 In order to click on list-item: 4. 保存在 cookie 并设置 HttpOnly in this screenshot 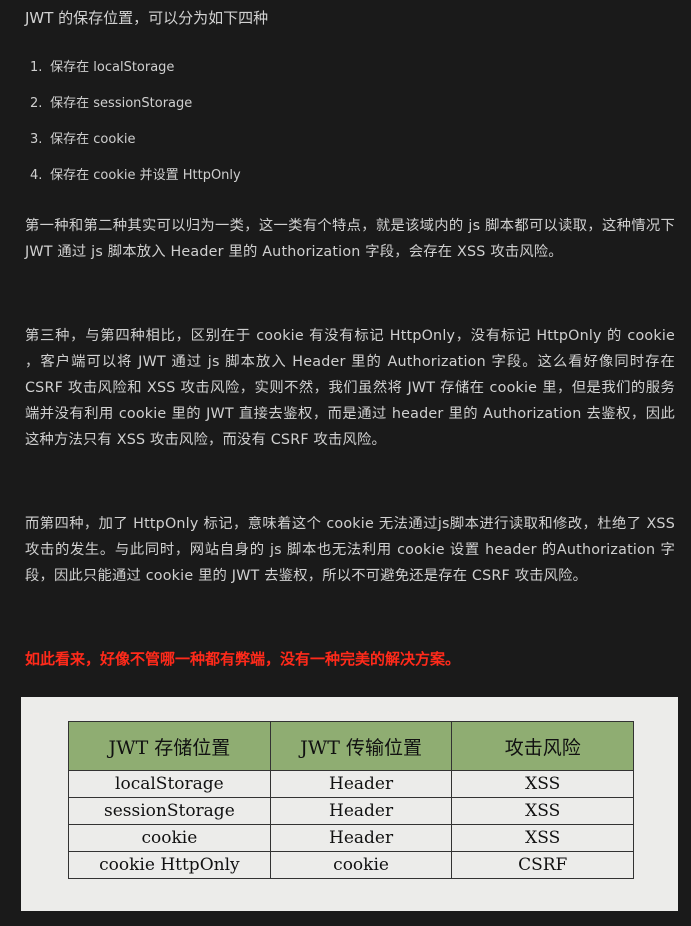, I will do `click(135, 182)`.